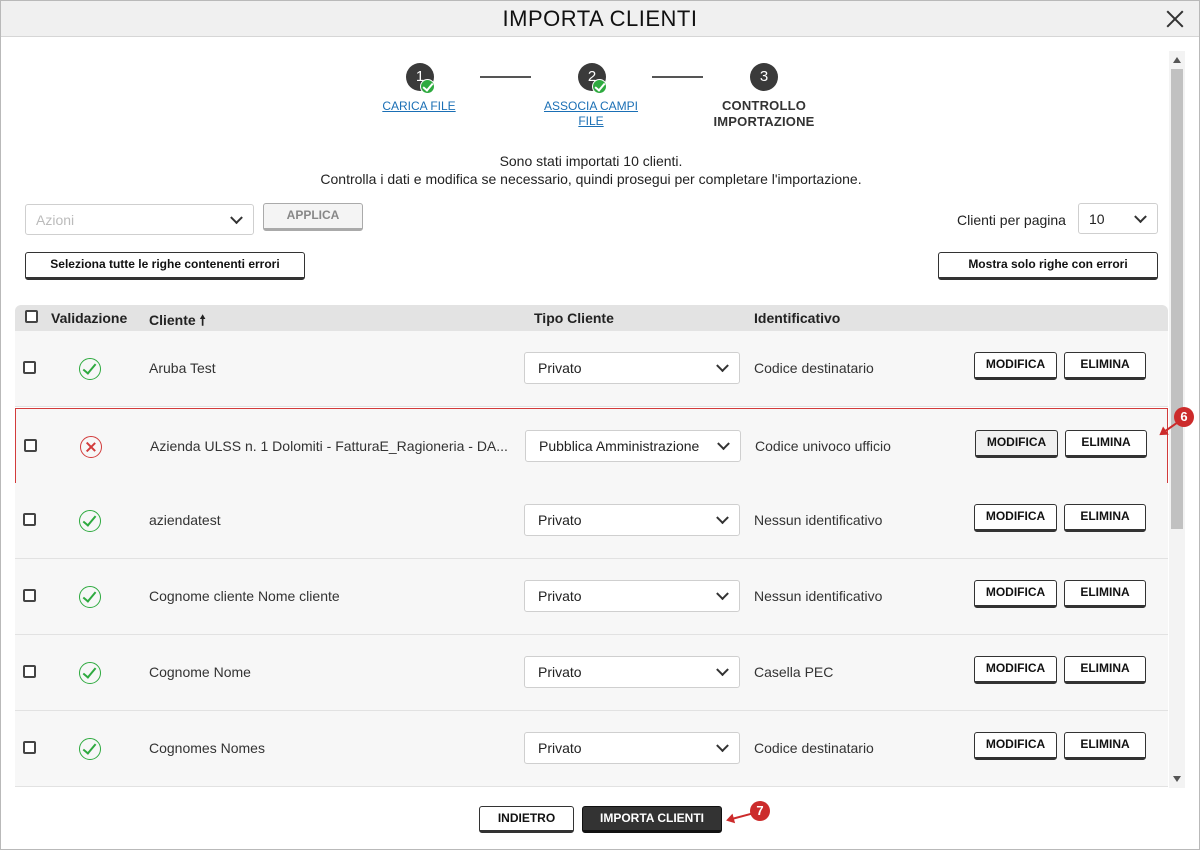 The height and width of the screenshot is (850, 1200). I want to click on step-2-label-line2: FILE, so click(591, 121).